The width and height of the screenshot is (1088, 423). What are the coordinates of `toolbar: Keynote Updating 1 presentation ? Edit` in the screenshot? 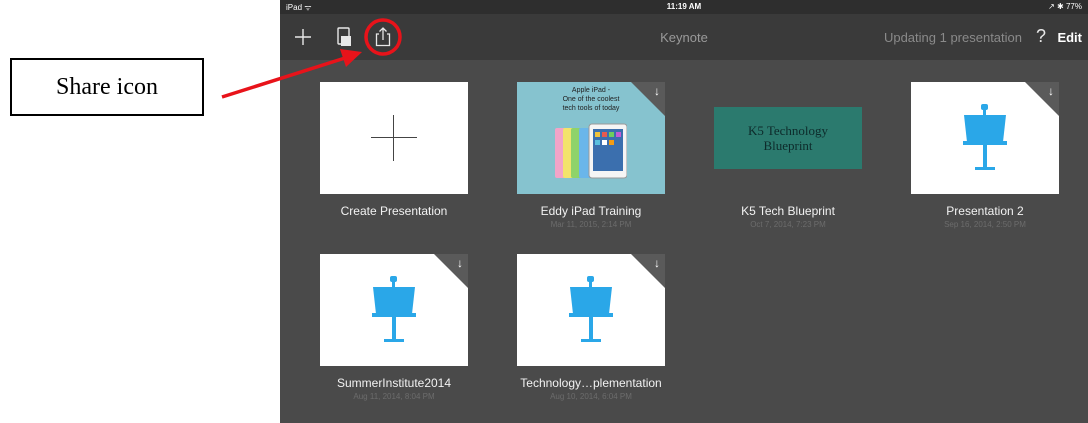 It's located at (684, 37).